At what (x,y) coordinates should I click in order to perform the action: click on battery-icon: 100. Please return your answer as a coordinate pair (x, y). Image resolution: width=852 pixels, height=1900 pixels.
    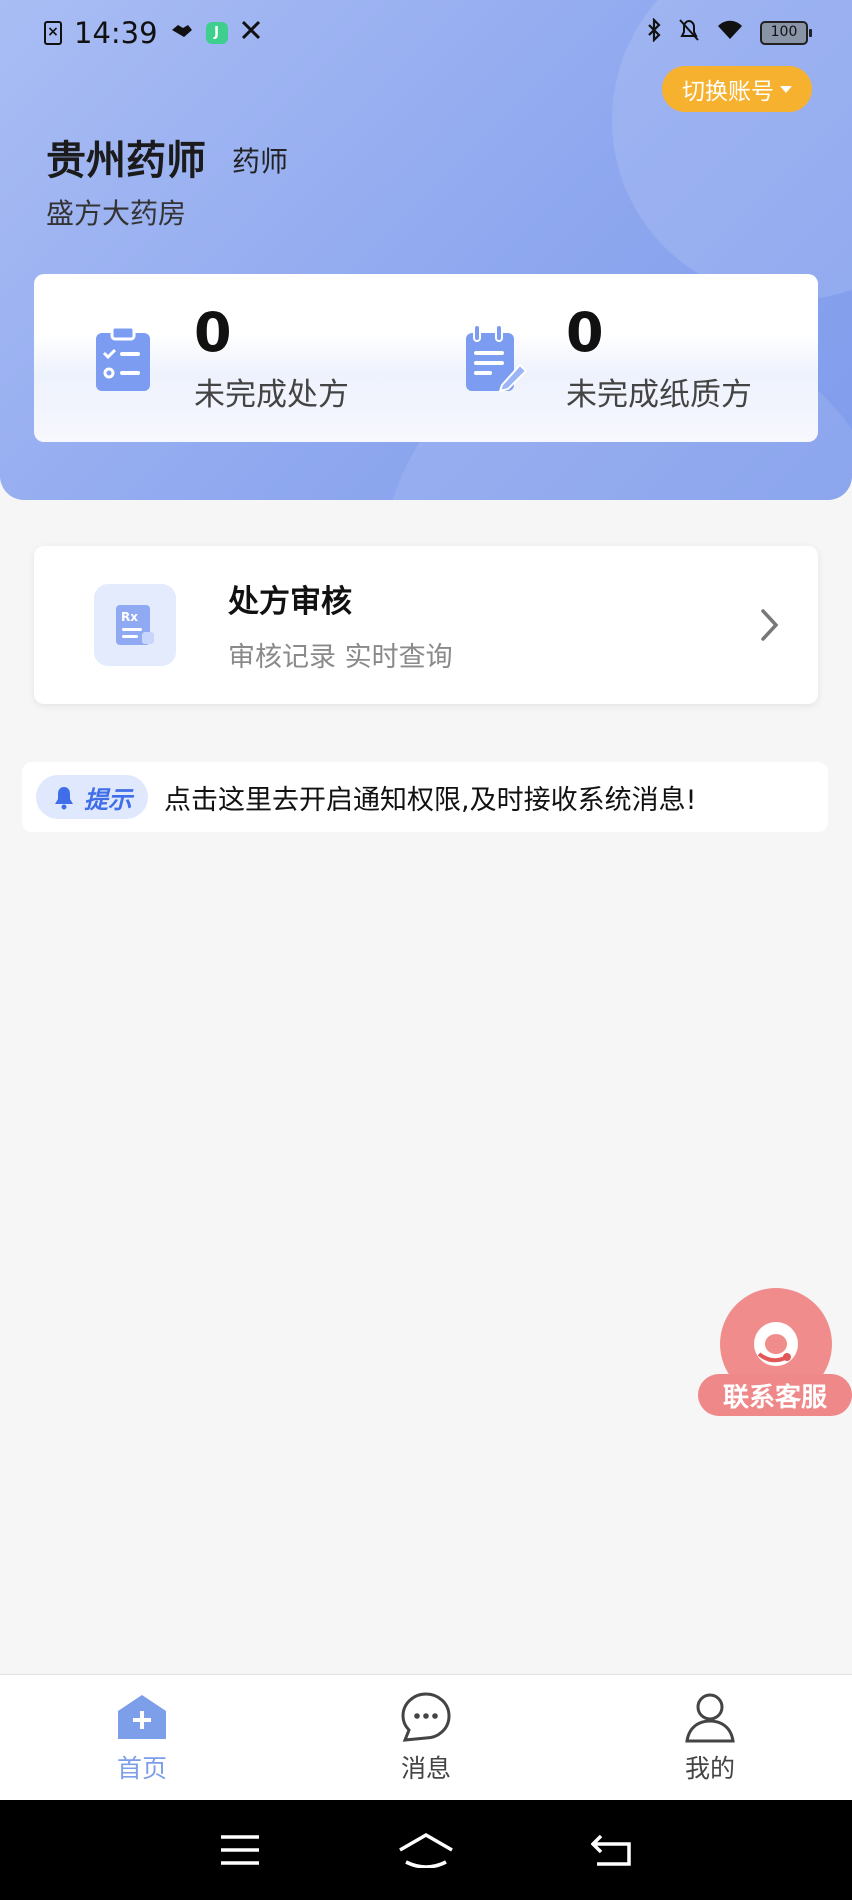
    Looking at the image, I should click on (786, 33).